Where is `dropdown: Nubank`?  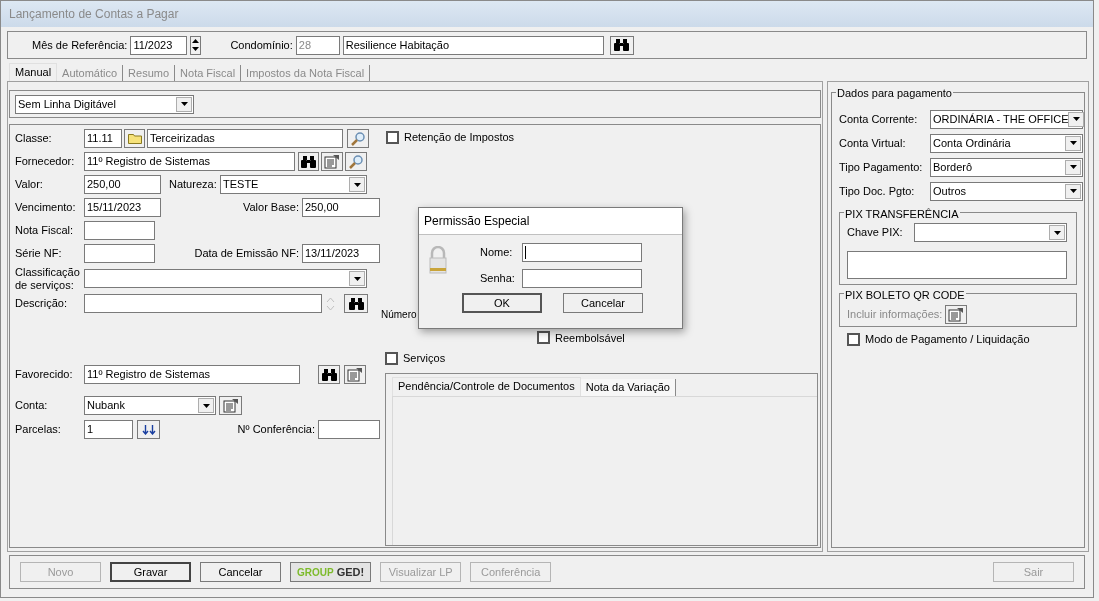
dropdown: Nubank is located at coordinates (150, 405).